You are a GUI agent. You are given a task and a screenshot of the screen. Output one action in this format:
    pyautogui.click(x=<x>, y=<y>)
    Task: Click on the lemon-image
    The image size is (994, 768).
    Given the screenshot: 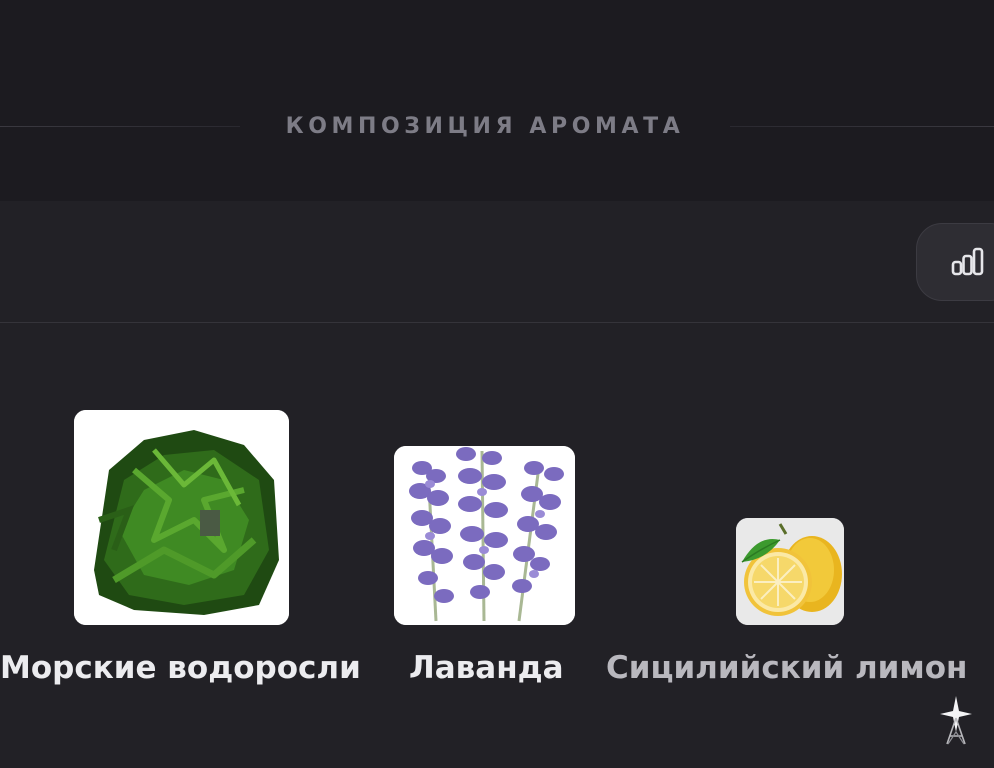 What is the action you would take?
    pyautogui.click(x=790, y=571)
    